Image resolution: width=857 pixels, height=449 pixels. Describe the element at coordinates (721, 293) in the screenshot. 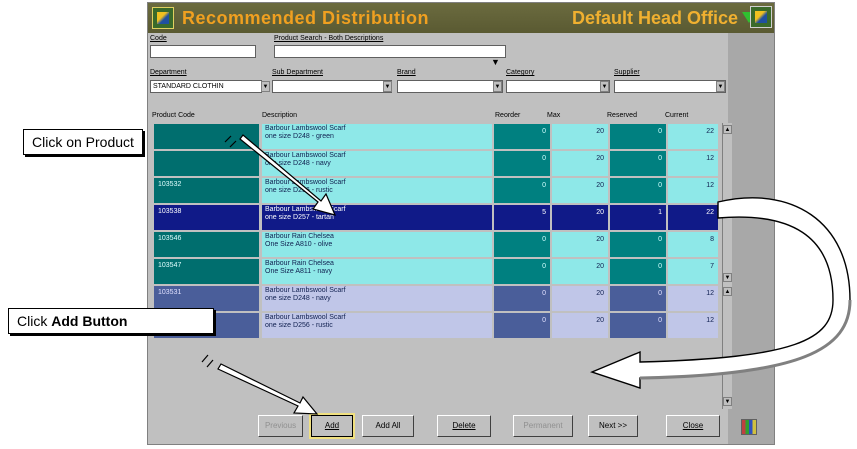

I see `curved-arrow-icon` at that location.